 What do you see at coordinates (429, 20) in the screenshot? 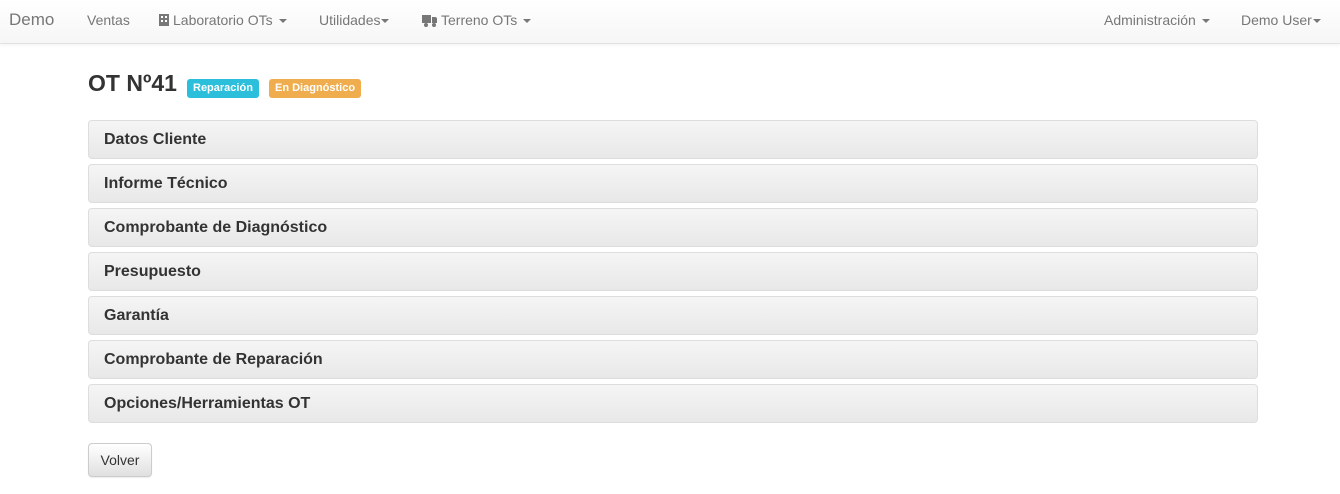
I see `truck-icon` at bounding box center [429, 20].